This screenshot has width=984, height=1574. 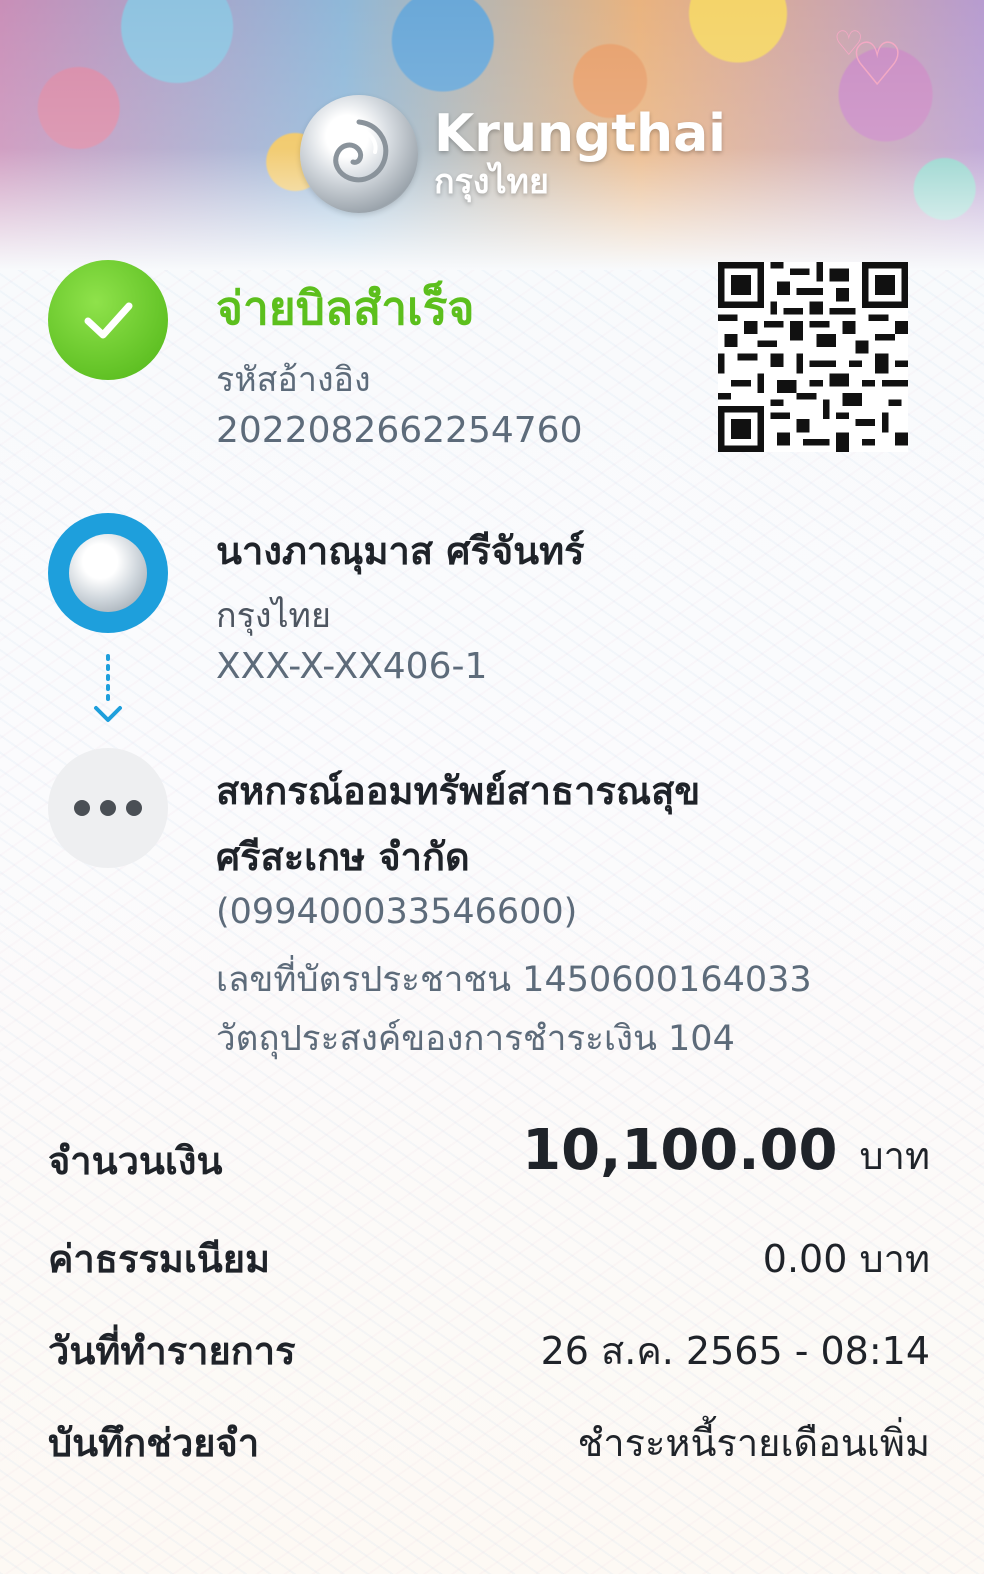 What do you see at coordinates (400, 551) in the screenshot?
I see `sender-name: นางภาณุมาส ศรีจันทร์` at bounding box center [400, 551].